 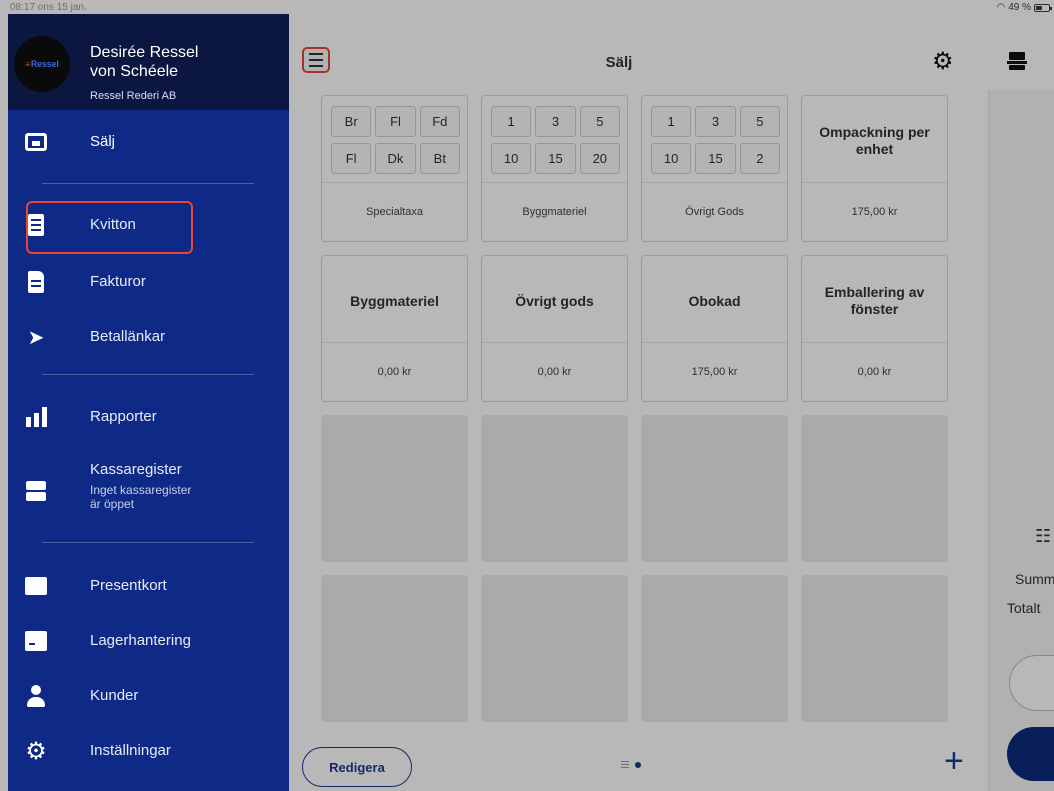 What do you see at coordinates (133, 96) in the screenshot?
I see `user-company: Ressel Rederi AB` at bounding box center [133, 96].